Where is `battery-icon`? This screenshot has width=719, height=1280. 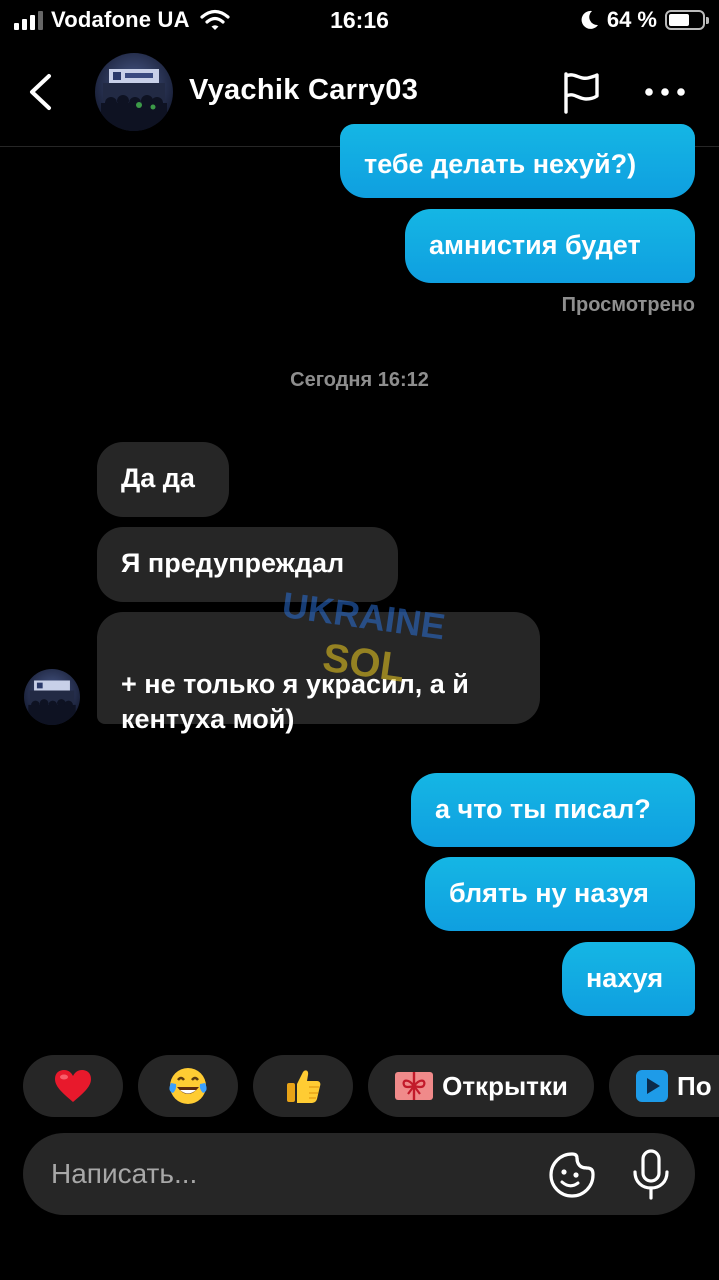 battery-icon is located at coordinates (687, 20).